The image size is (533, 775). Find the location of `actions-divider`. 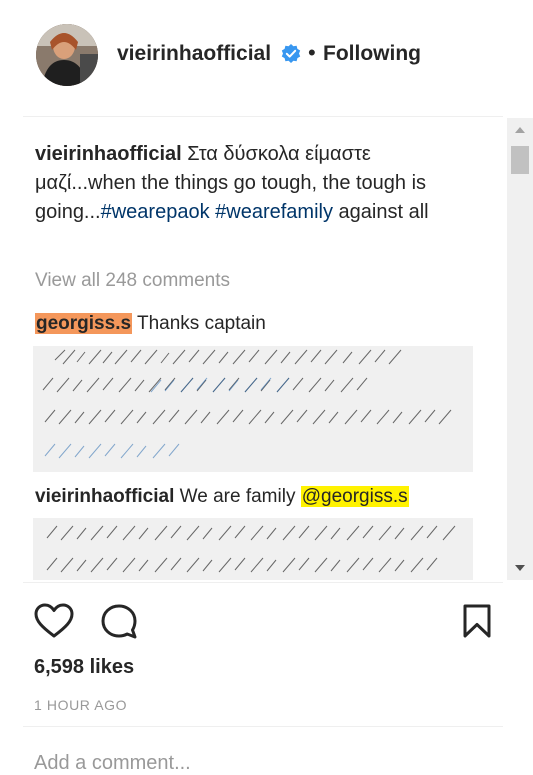

actions-divider is located at coordinates (263, 582).